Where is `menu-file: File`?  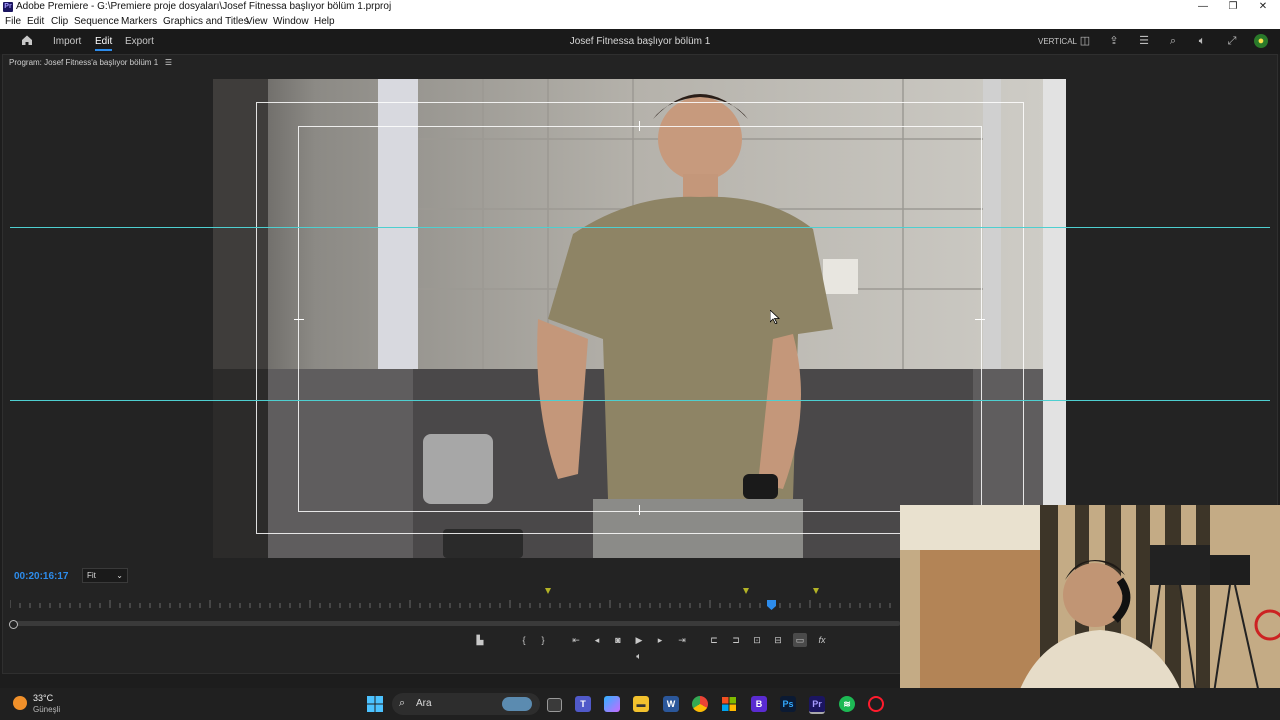
menu-file: File is located at coordinates (13, 21).